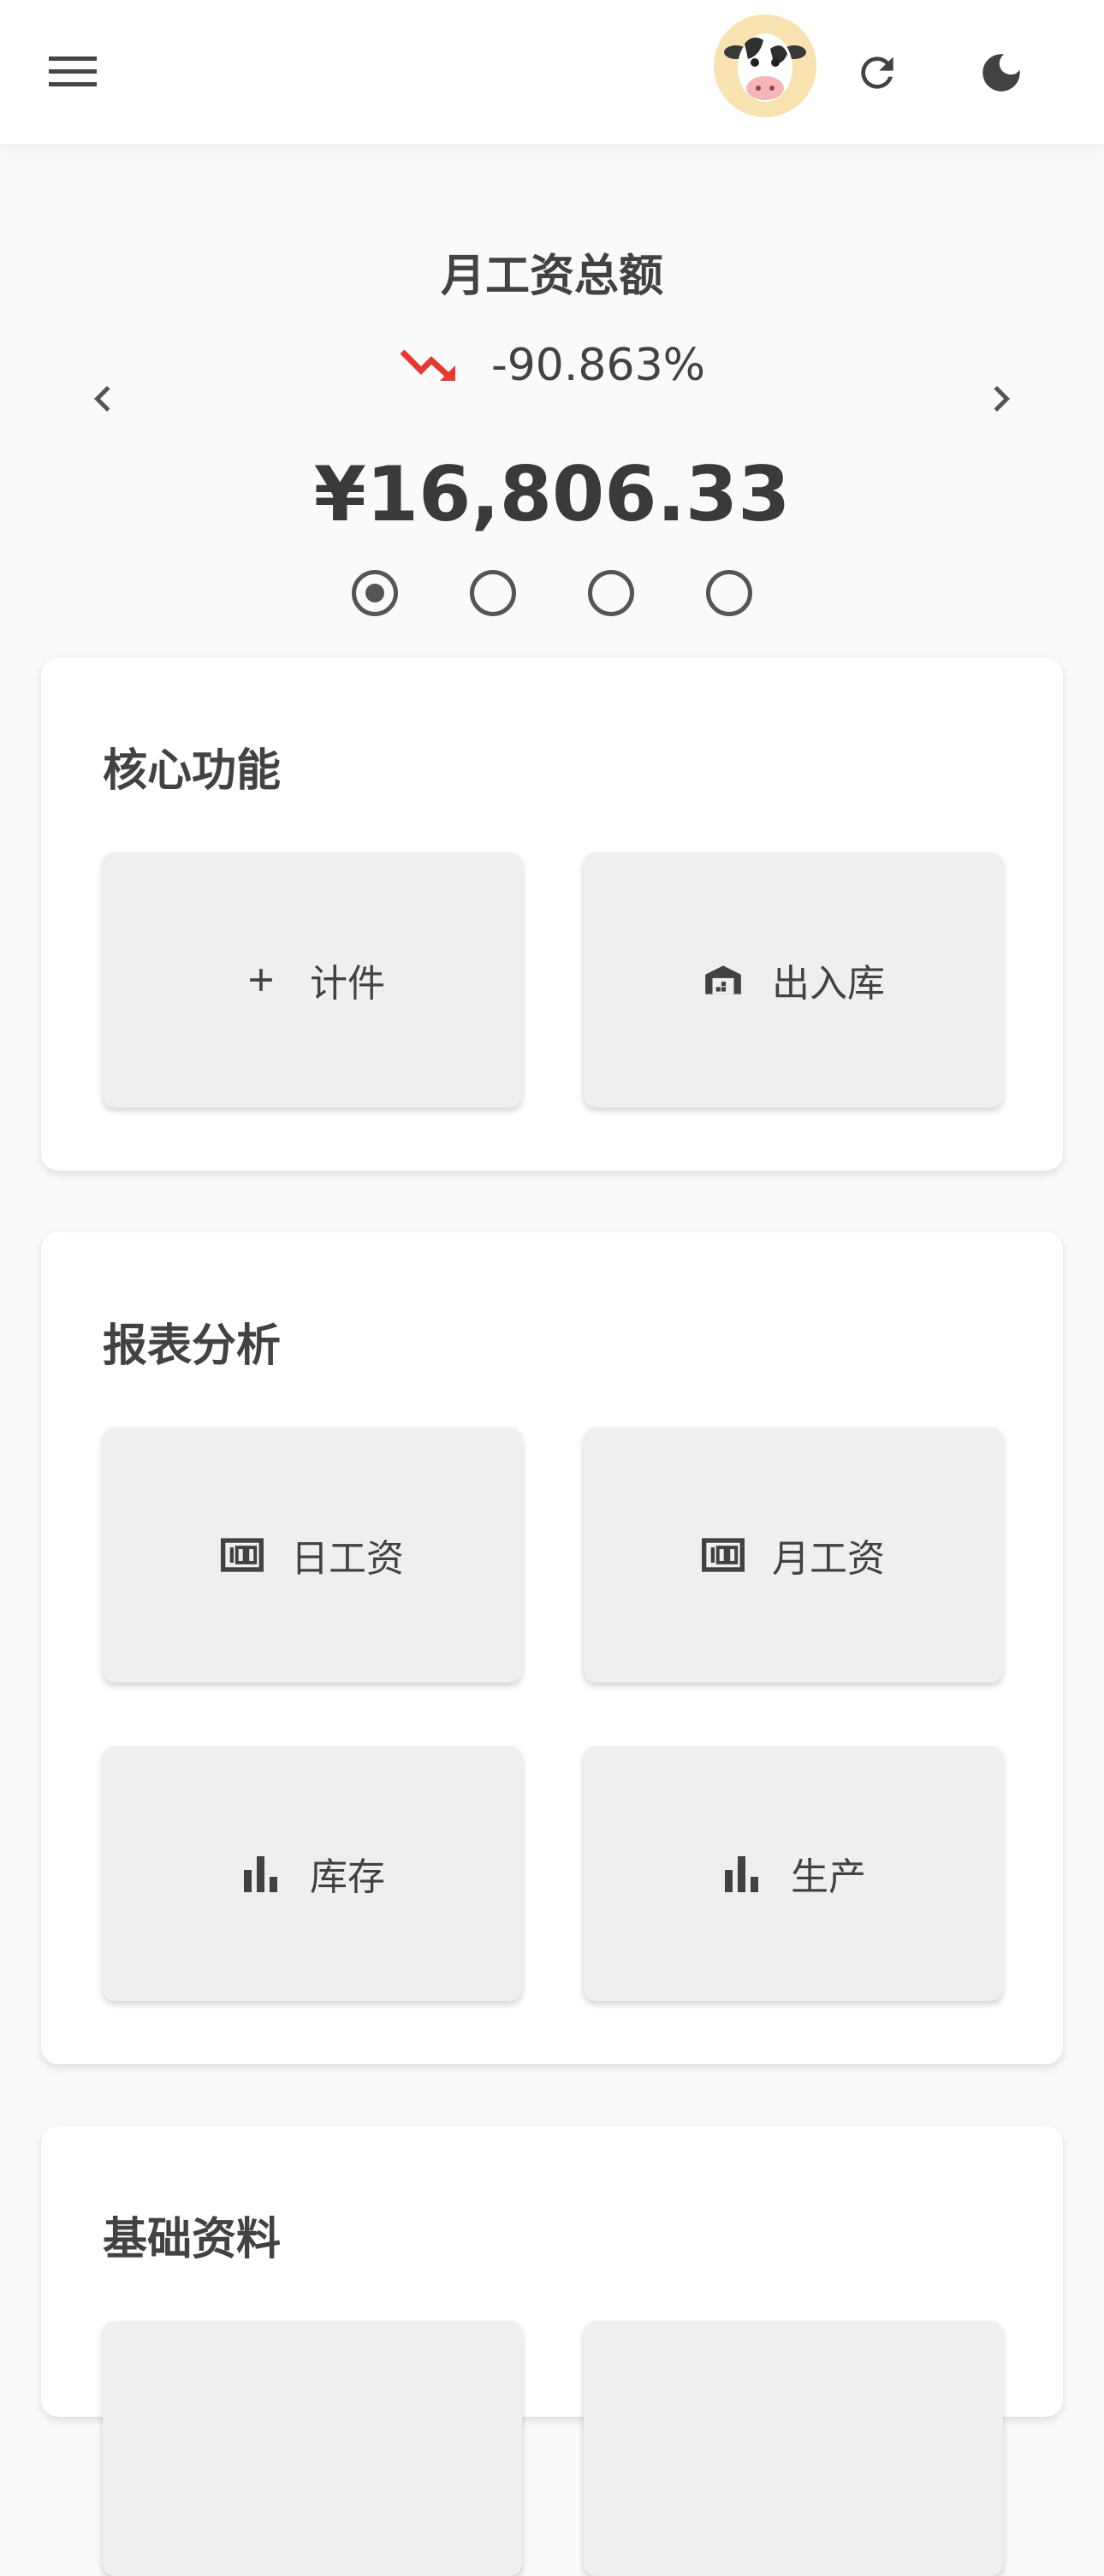 The height and width of the screenshot is (2576, 1104). I want to click on card-title: 基础资料, so click(192, 2239).